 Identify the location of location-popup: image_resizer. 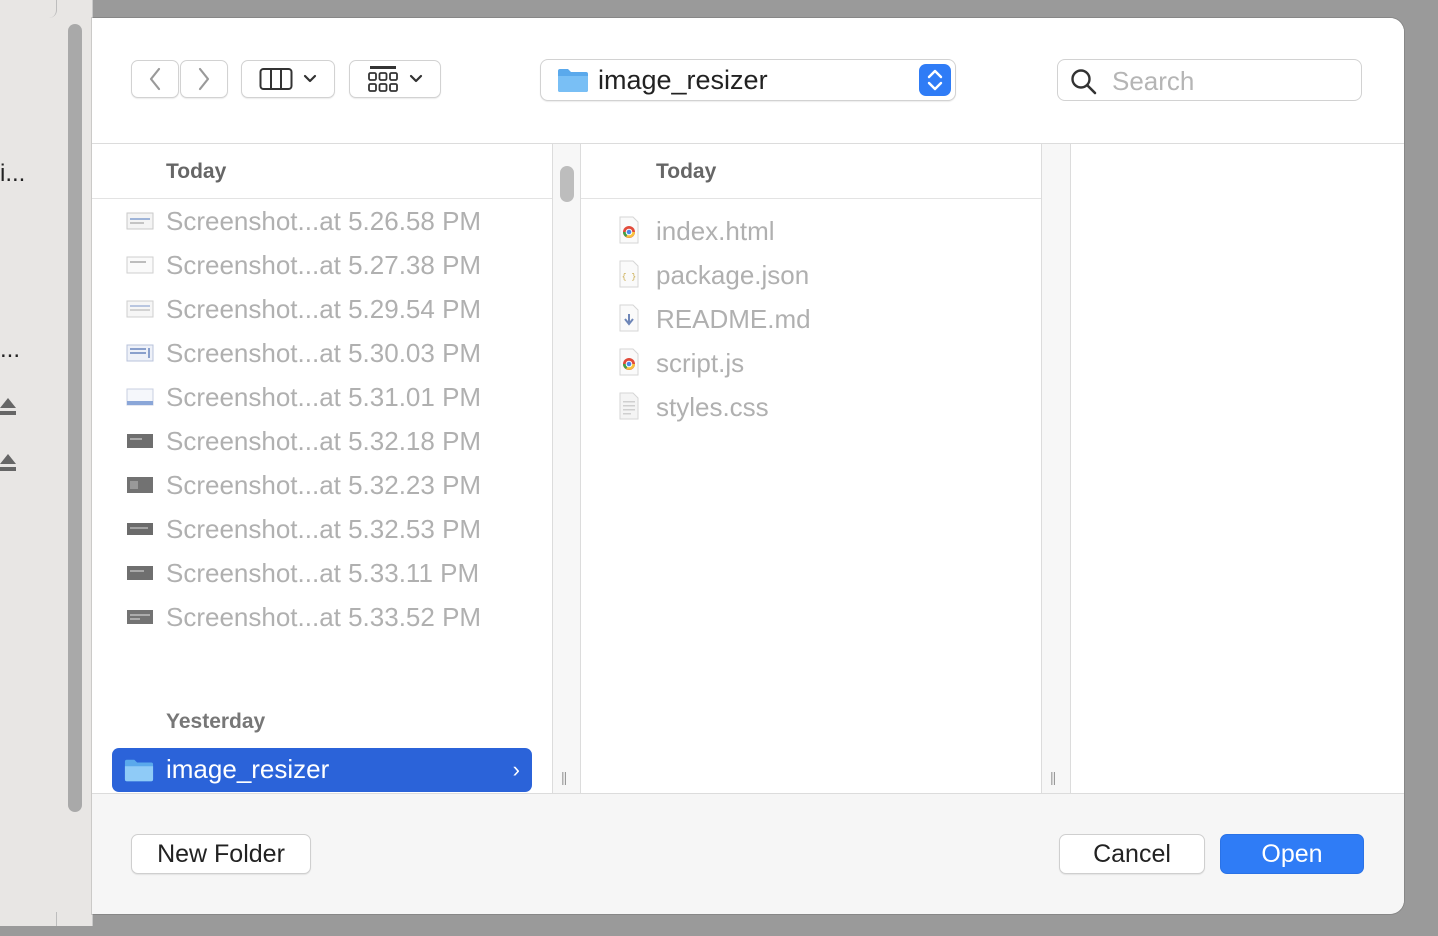
(748, 80).